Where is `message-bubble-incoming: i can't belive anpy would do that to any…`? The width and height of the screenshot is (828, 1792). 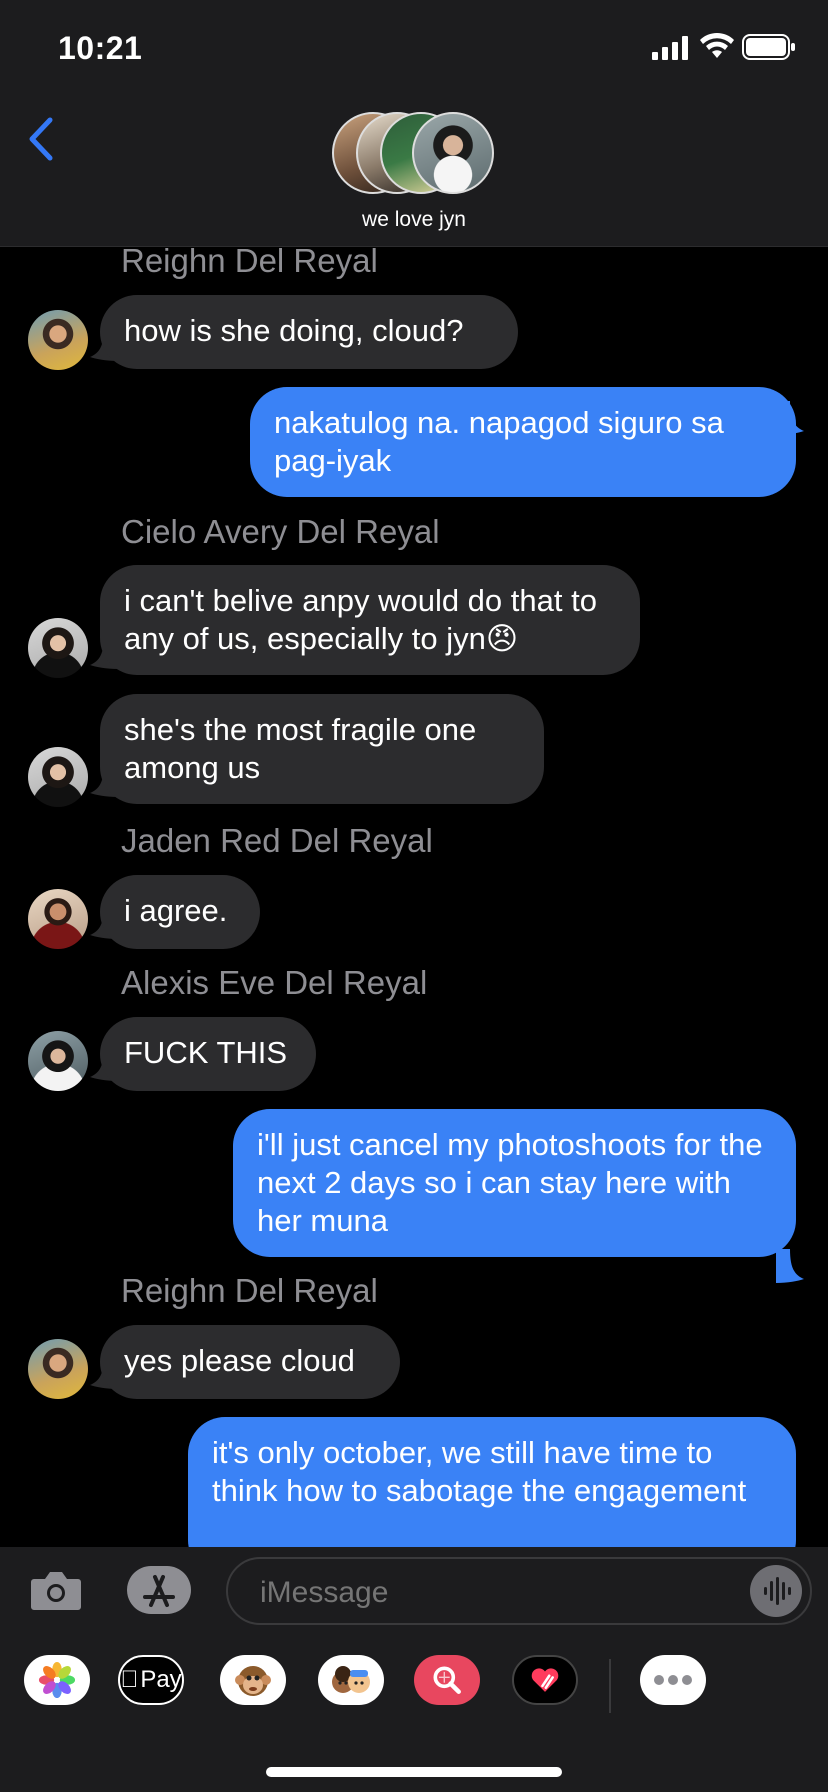
message-bubble-incoming: i can't belive anpy would do that to any… is located at coordinates (370, 620).